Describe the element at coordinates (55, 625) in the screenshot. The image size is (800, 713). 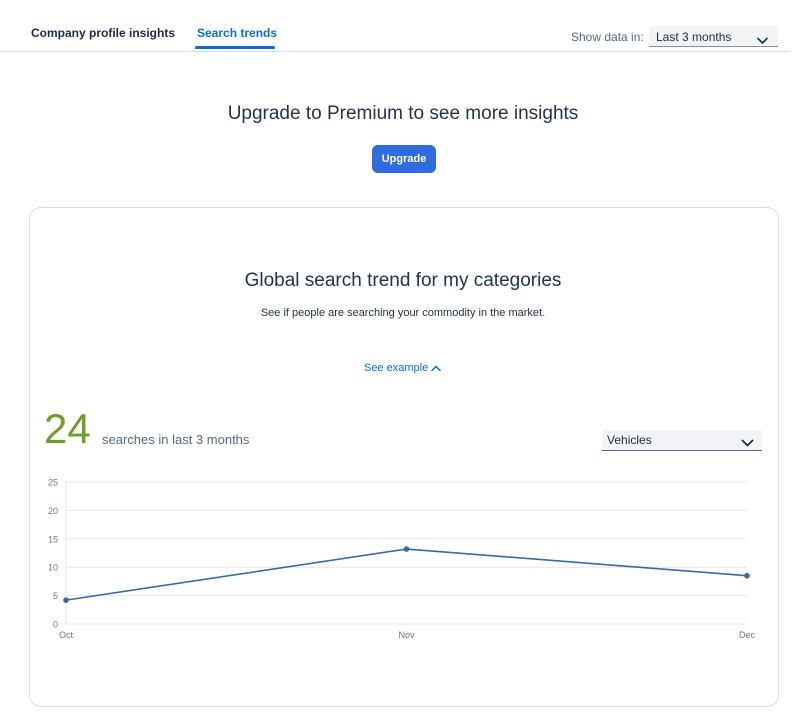
I see `y-tick-label: 0` at that location.